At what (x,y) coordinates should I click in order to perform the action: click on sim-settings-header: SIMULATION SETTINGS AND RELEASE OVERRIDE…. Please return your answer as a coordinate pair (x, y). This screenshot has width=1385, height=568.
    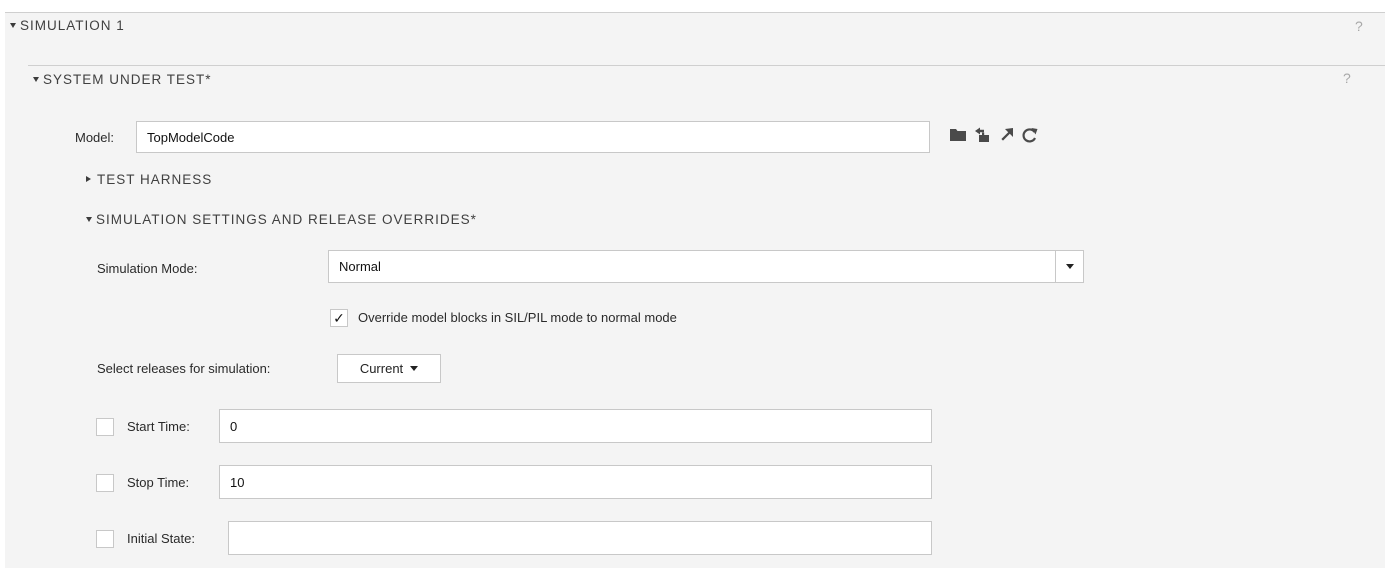
    Looking at the image, I should click on (281, 219).